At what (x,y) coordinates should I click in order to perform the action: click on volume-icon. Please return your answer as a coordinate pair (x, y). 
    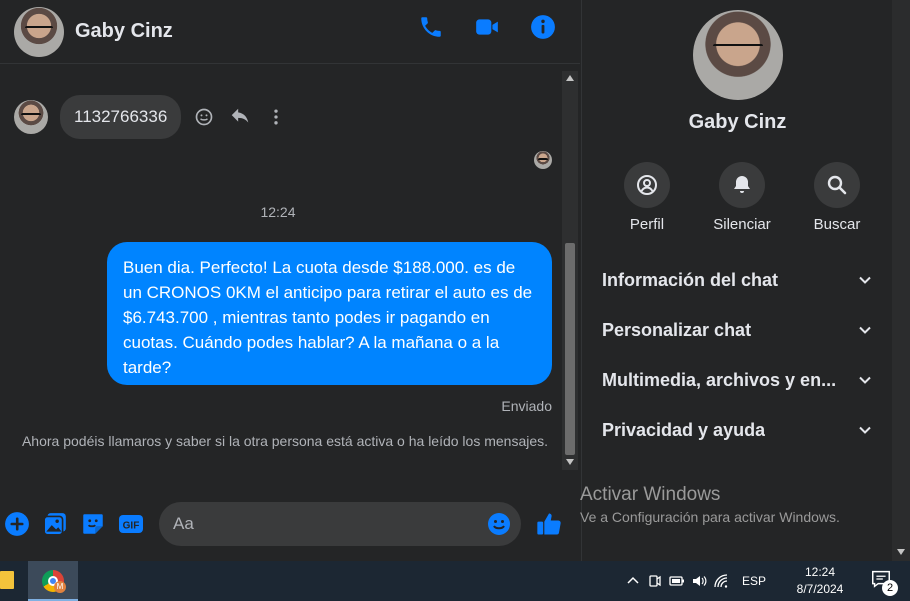
    Looking at the image, I should click on (699, 581).